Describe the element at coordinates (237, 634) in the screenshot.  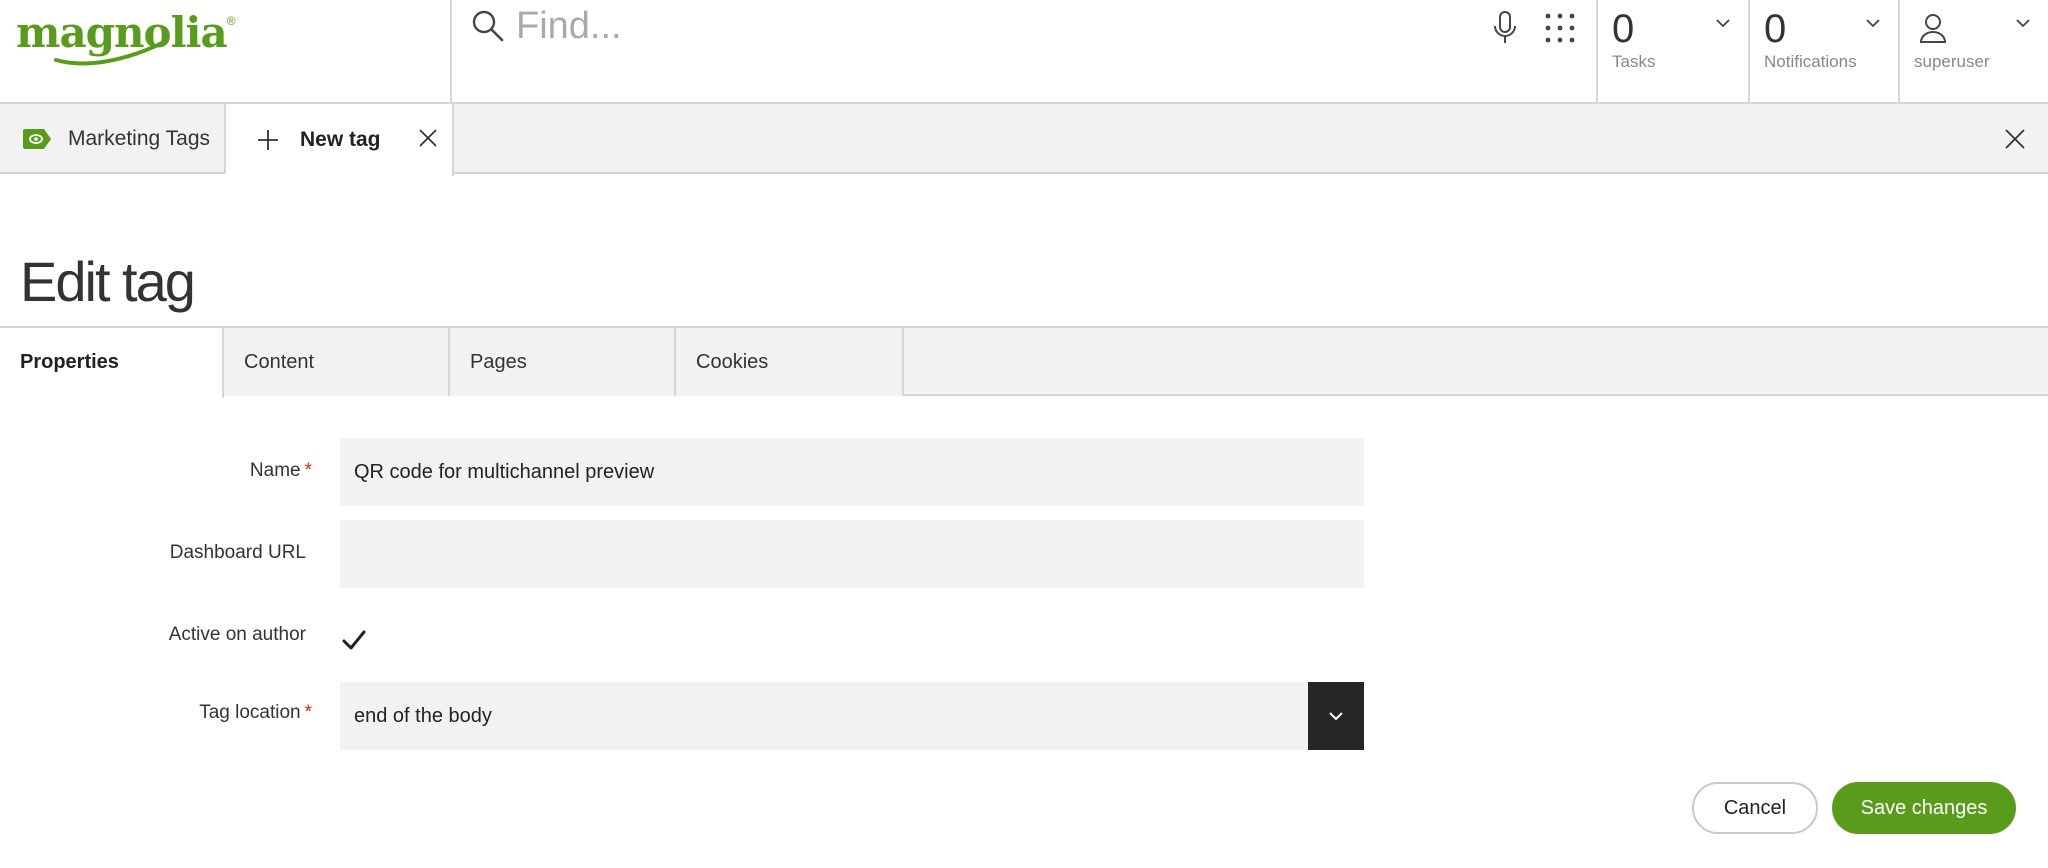
I see `active-on-author-label: Active on author` at that location.